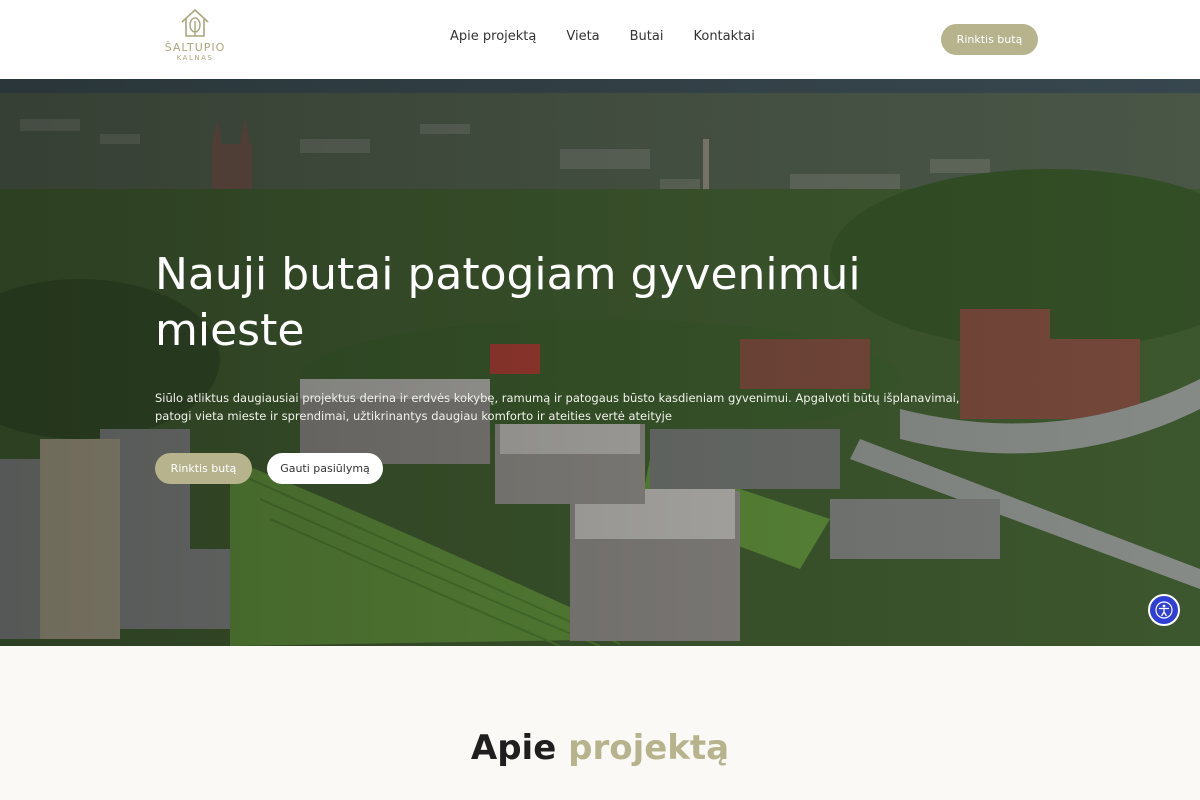  I want to click on nav-link-apartments: Butai, so click(647, 36).